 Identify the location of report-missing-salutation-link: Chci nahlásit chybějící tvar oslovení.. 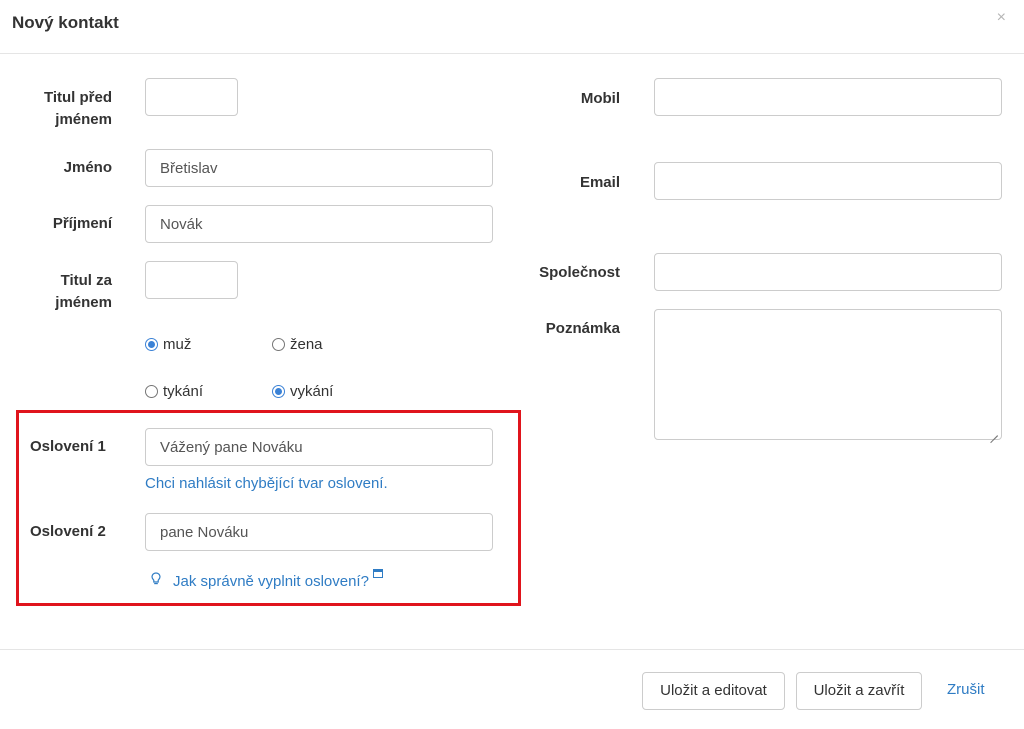
(266, 483).